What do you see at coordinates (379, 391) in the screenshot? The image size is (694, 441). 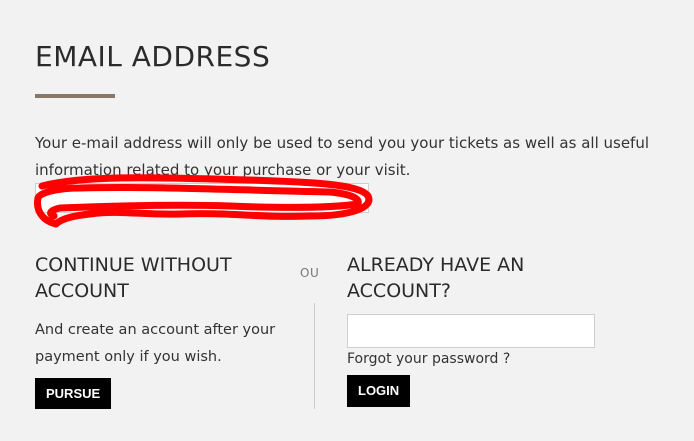 I see `login-button: LOGIN` at bounding box center [379, 391].